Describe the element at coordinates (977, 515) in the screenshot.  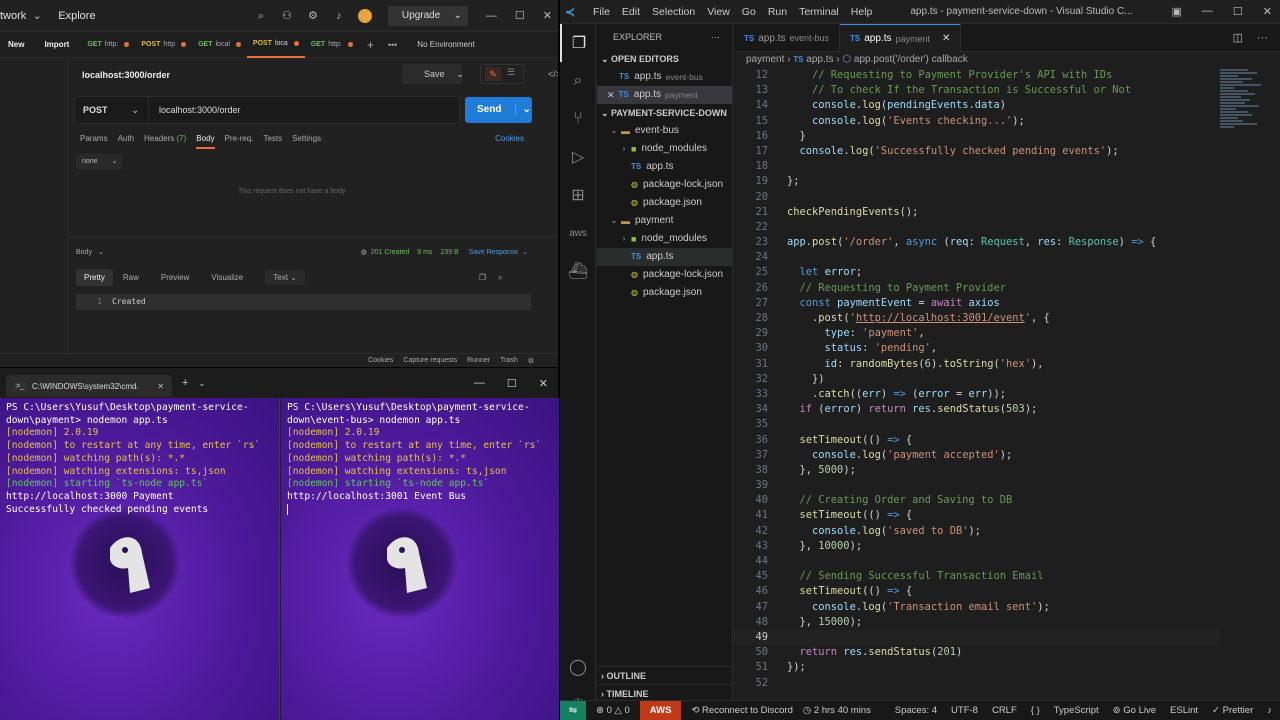
I see `code-line: 41 setTimeout(() => {` at that location.